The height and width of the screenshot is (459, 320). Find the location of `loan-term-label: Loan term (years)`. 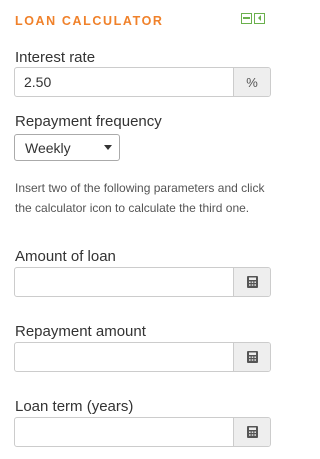

loan-term-label: Loan term (years) is located at coordinates (74, 406).